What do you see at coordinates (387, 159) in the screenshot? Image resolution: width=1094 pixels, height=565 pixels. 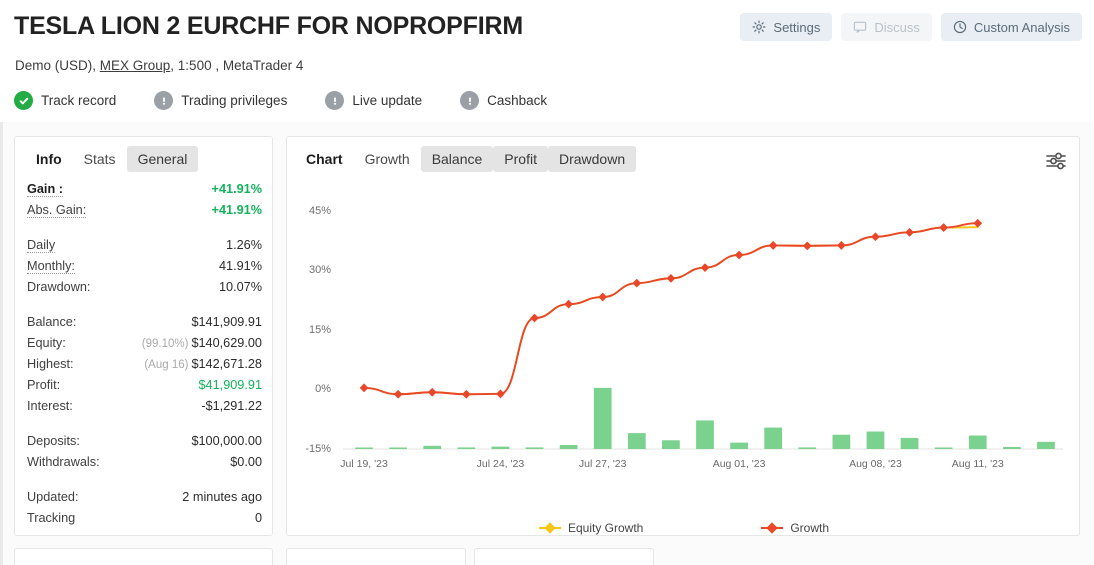 I see `tab-growth: Growth` at bounding box center [387, 159].